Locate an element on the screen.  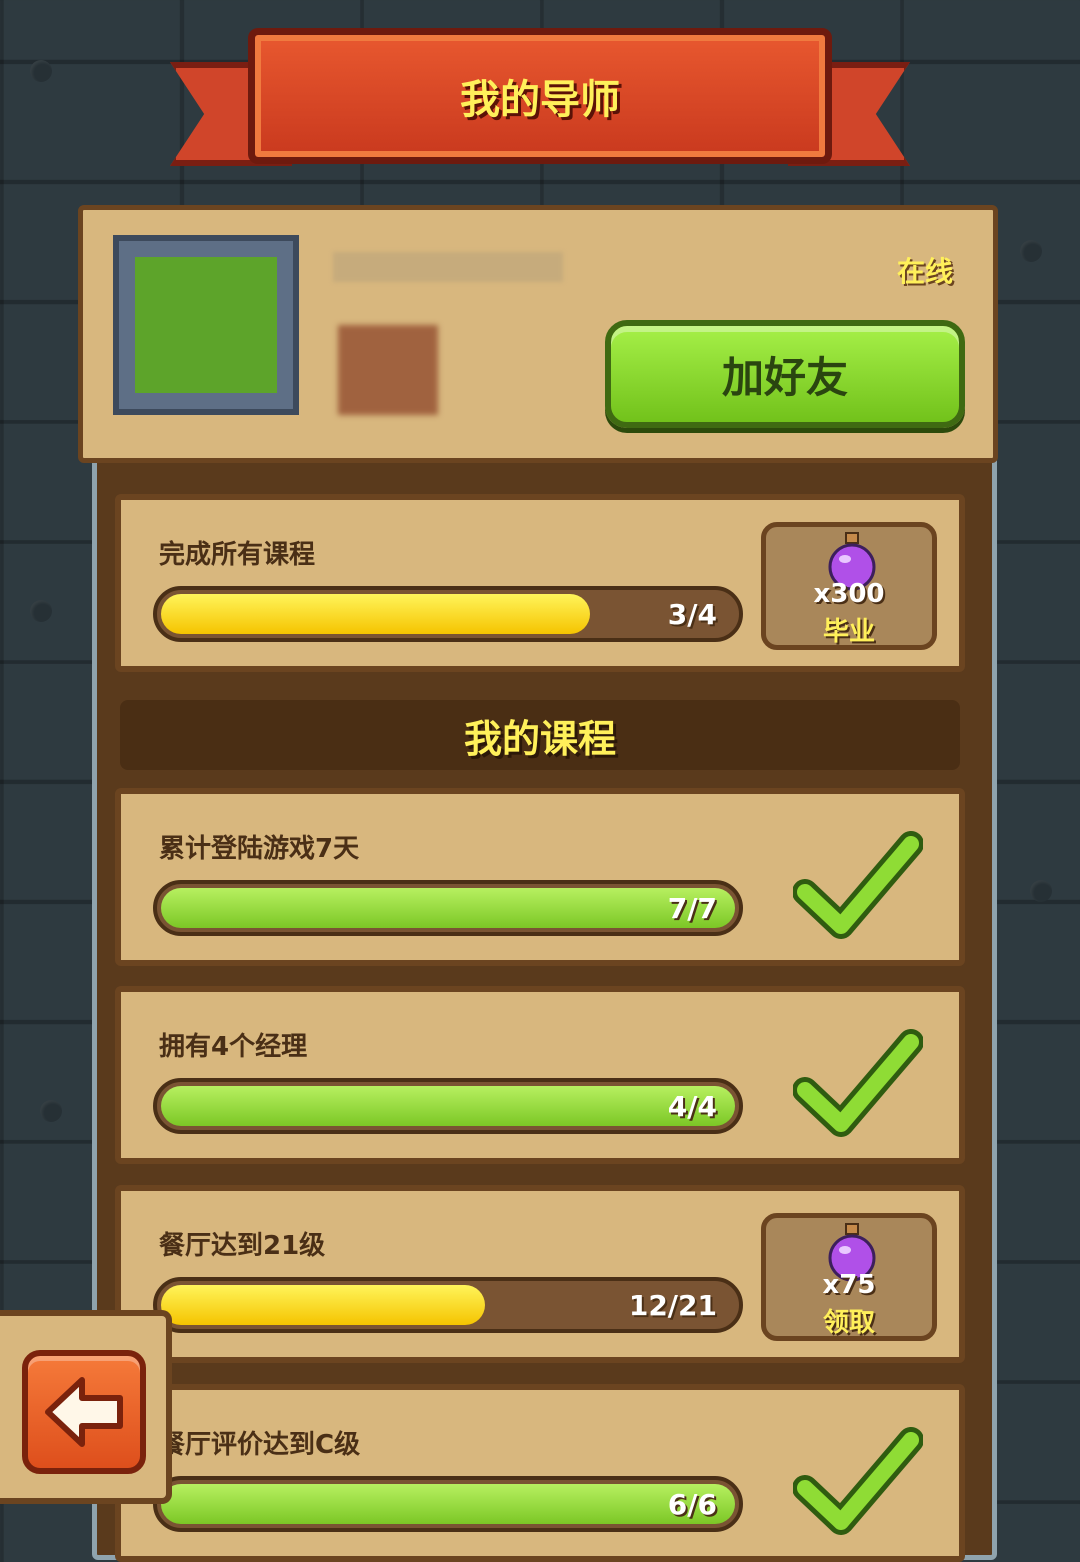
back-arrow-icon is located at coordinates (84, 1412).